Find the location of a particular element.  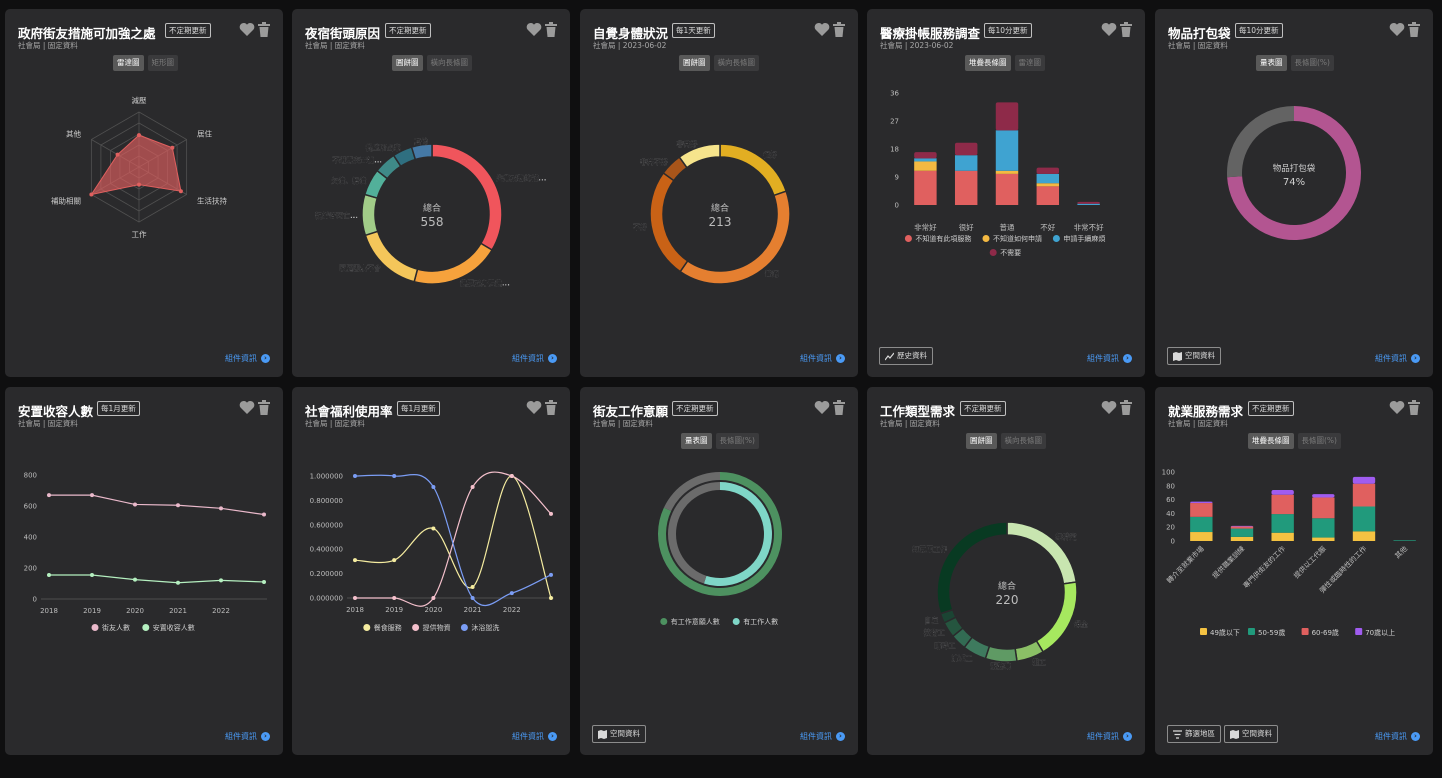

pie-slice-label: 欠債、躲債 is located at coordinates (348, 180).